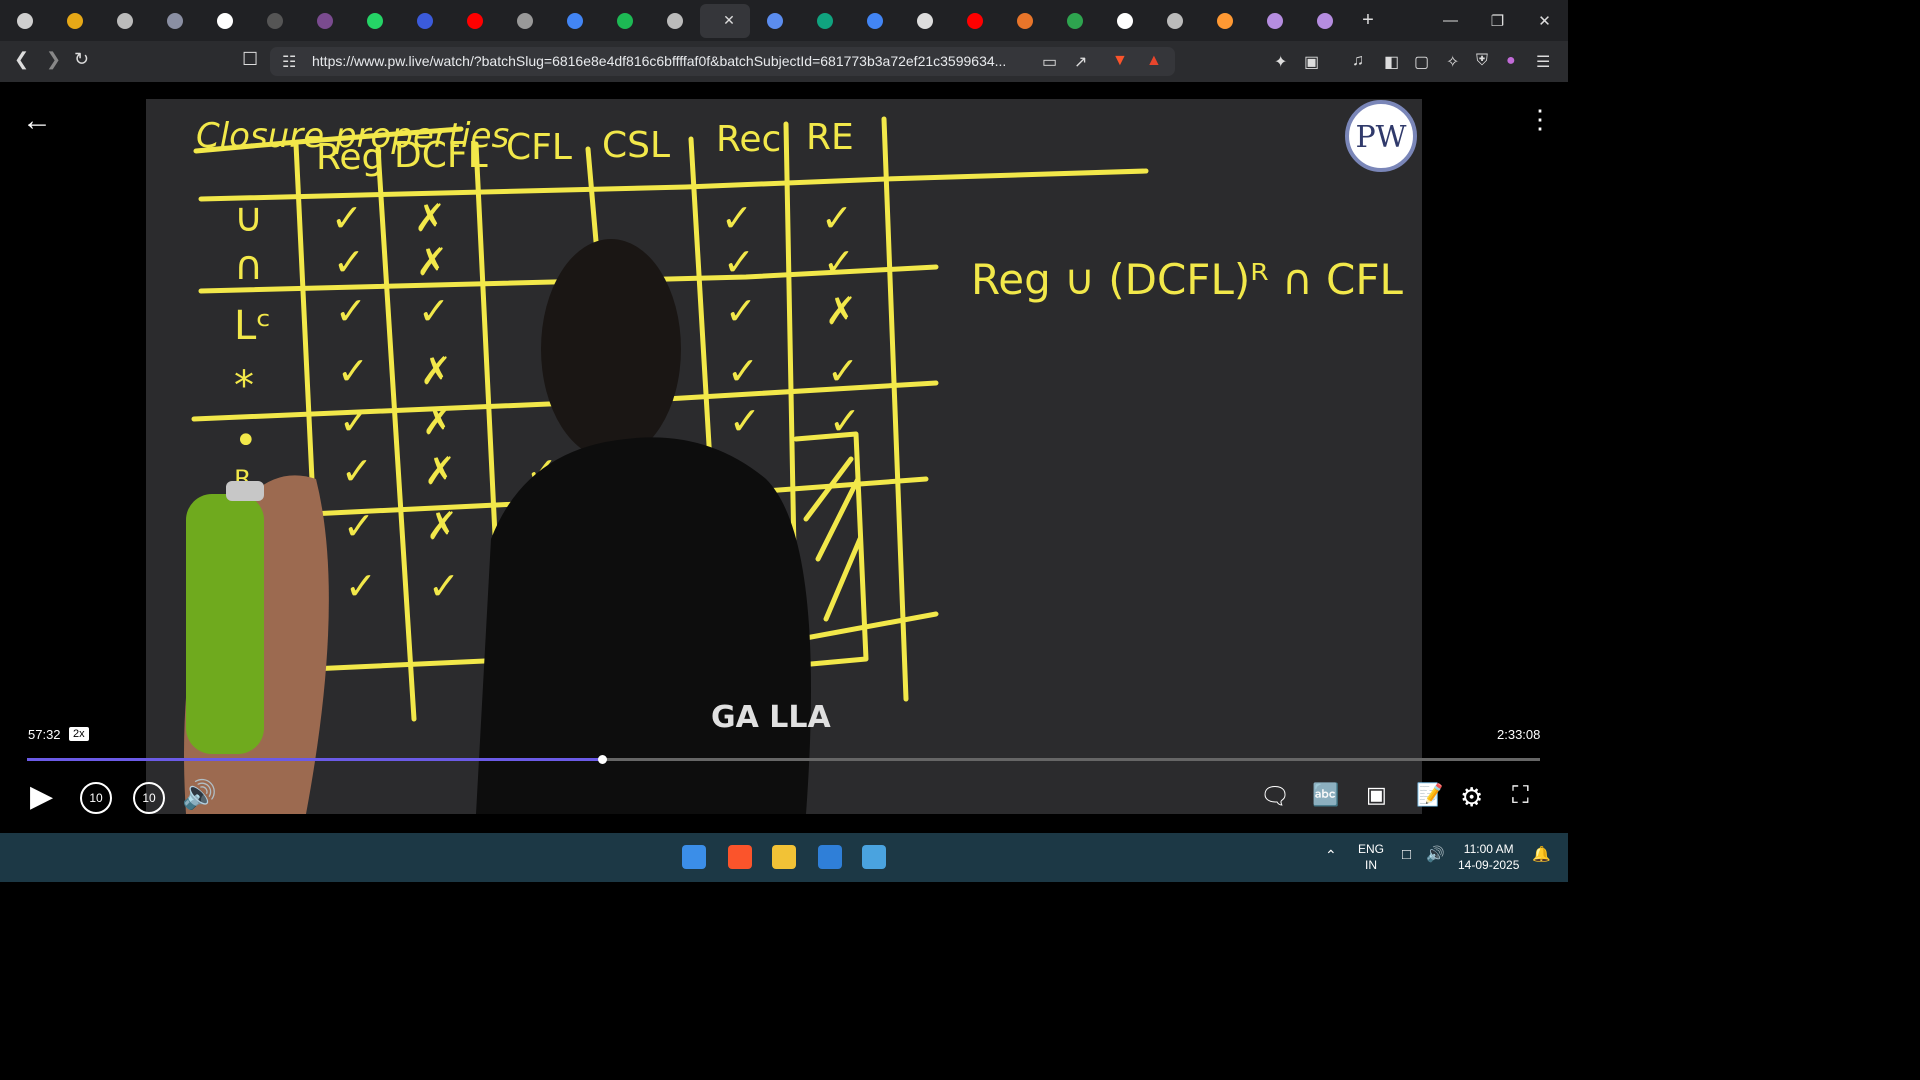  Describe the element at coordinates (830, 857) in the screenshot. I see `todo-icon` at that location.